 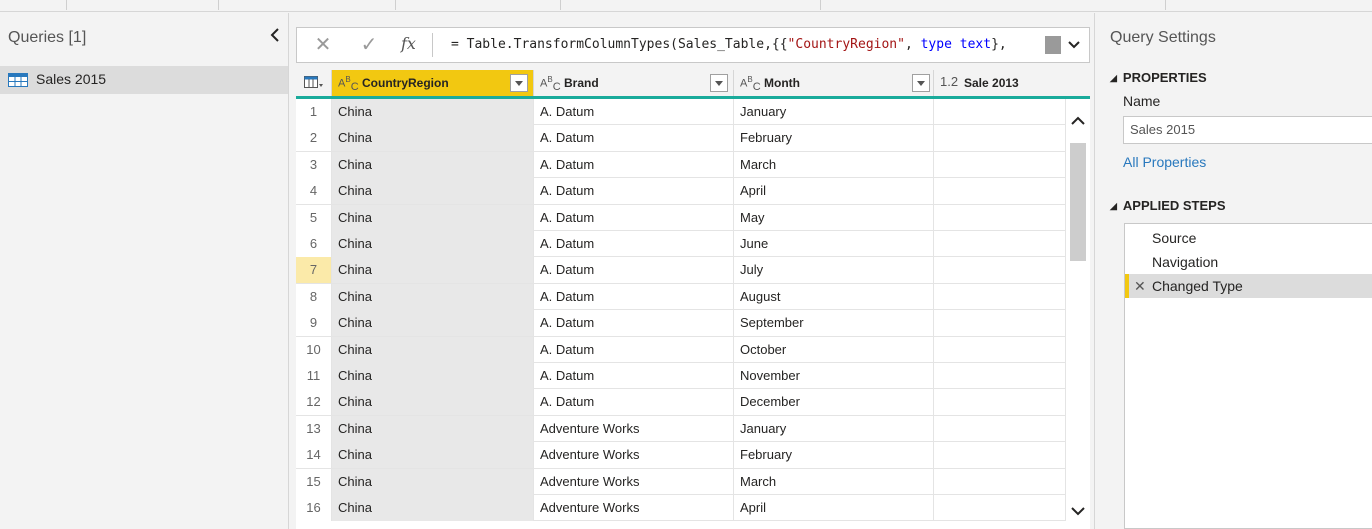 What do you see at coordinates (834, 83) in the screenshot?
I see `column-header-month: ABC Month` at bounding box center [834, 83].